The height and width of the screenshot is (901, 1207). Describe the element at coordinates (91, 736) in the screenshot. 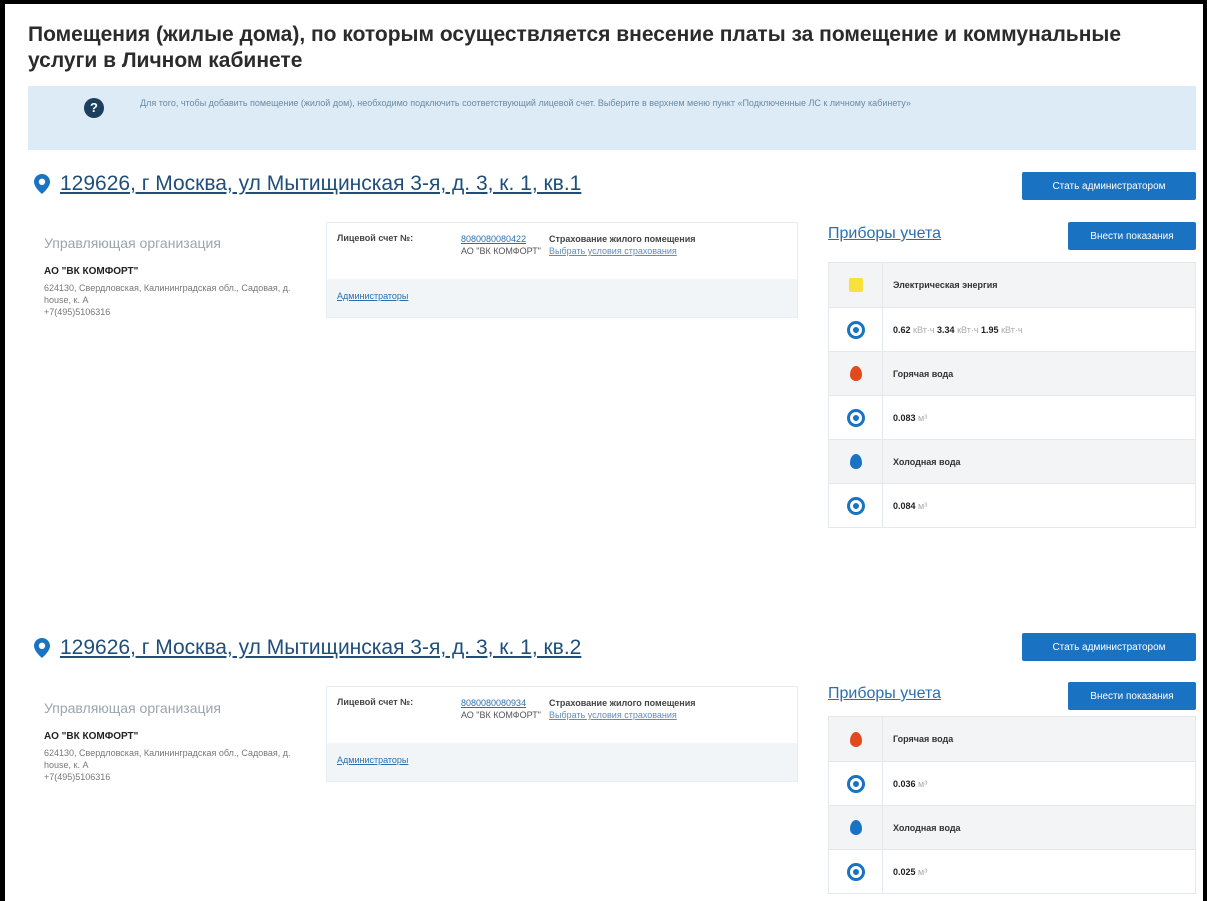

I see `property-2-org-name: АО "ВК КОМФОРТ"` at that location.